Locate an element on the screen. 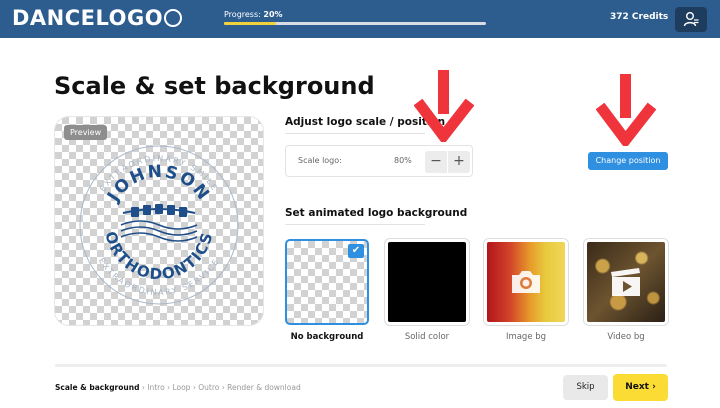 The width and height of the screenshot is (720, 408). user-icon is located at coordinates (691, 19).